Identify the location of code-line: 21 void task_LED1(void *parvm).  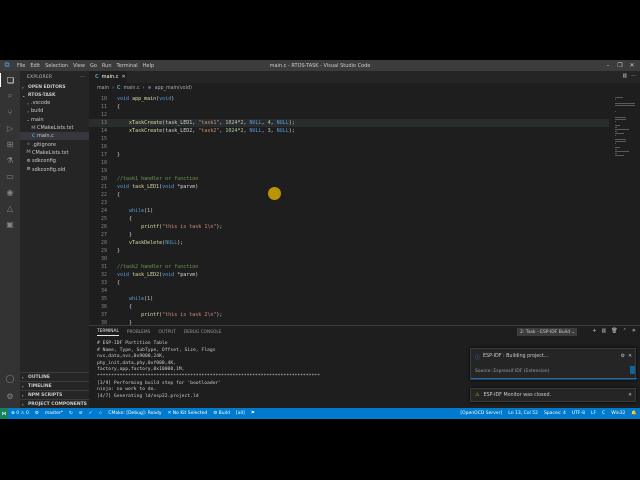
(349, 187).